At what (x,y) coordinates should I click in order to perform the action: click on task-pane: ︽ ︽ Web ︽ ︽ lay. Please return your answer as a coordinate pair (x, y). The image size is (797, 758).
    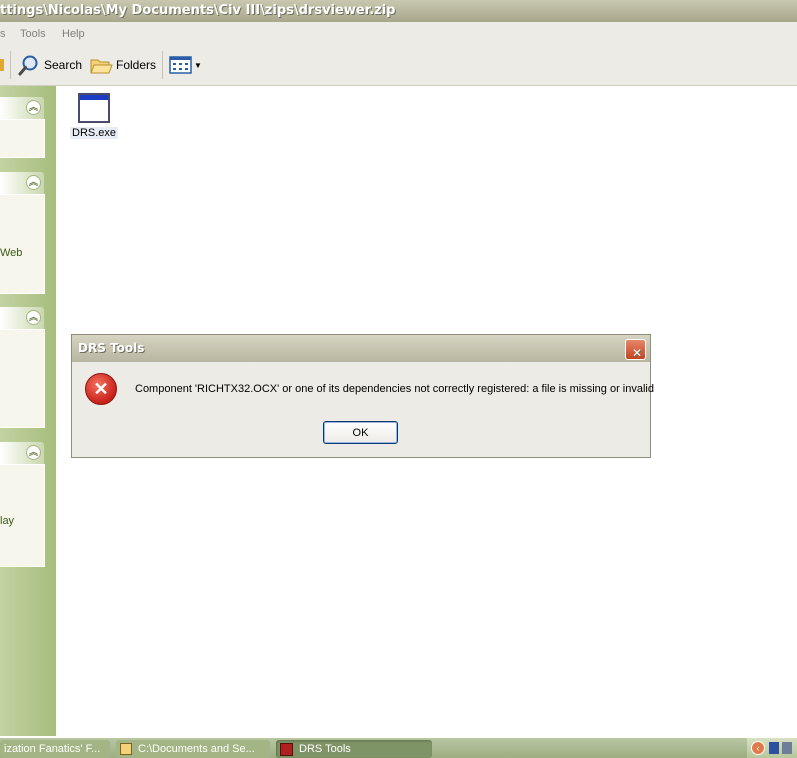
    Looking at the image, I should click on (28, 411).